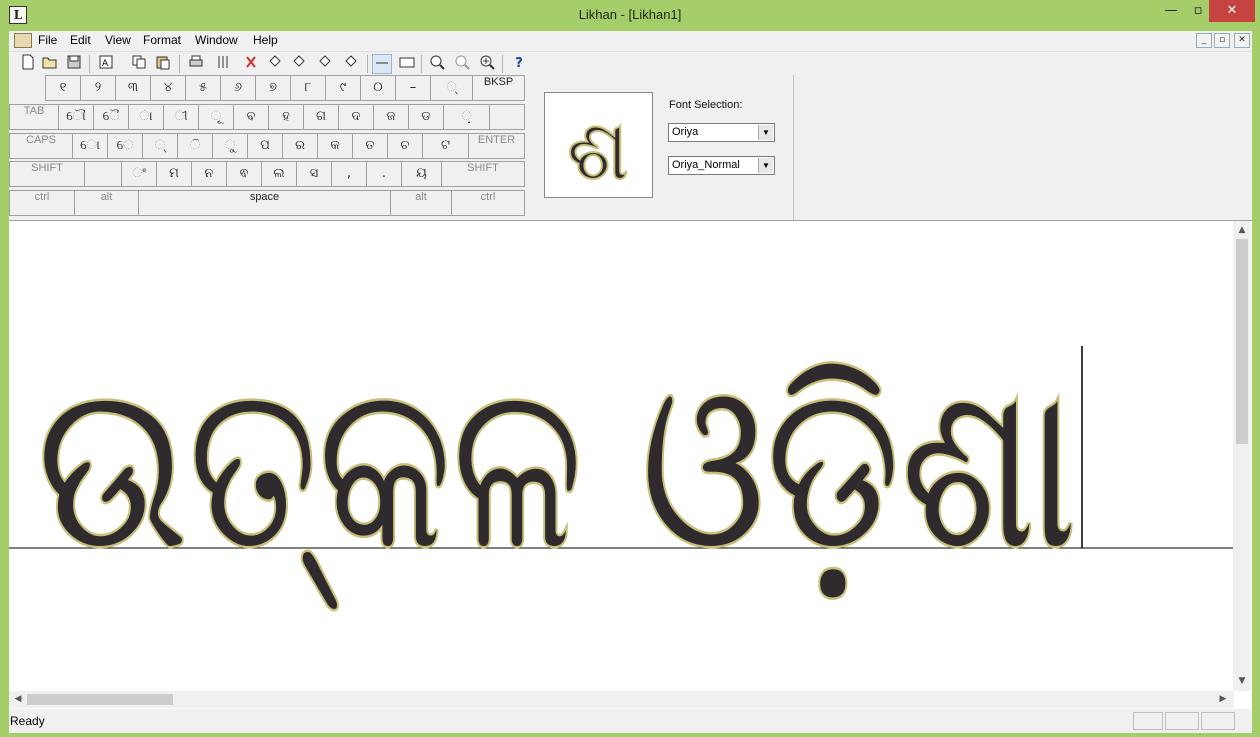 The image size is (1260, 737). What do you see at coordinates (370, 146) in the screenshot?
I see `key: ତ` at bounding box center [370, 146].